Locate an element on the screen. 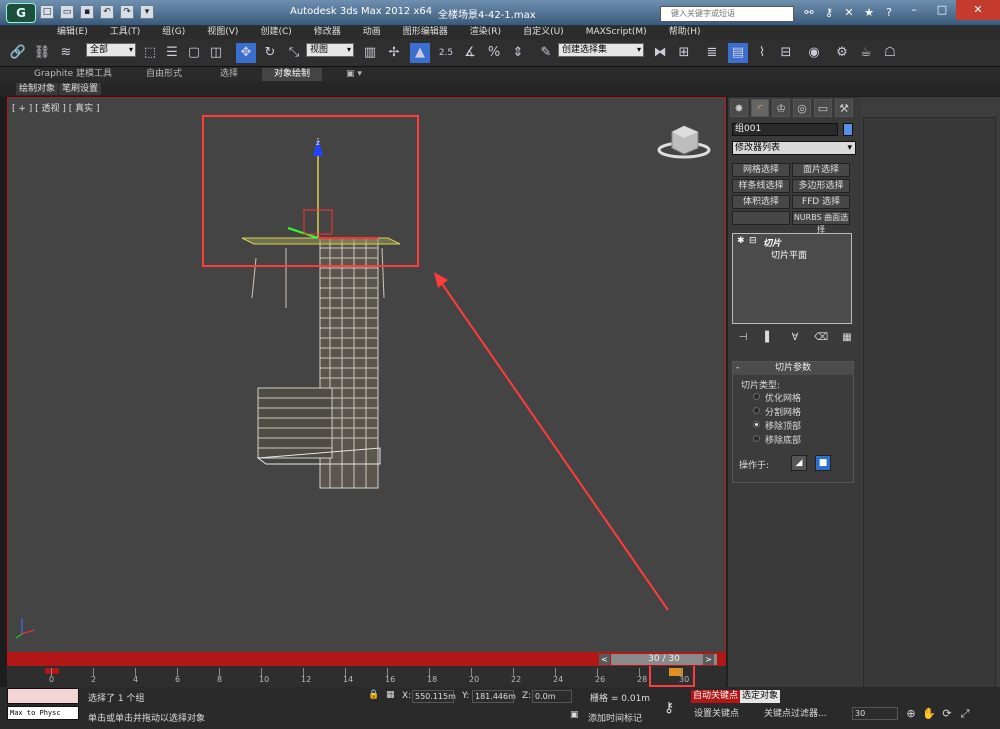 Image resolution: width=1000 pixels, height=729 pixels. expand-icon: ⊟ is located at coordinates (753, 241).